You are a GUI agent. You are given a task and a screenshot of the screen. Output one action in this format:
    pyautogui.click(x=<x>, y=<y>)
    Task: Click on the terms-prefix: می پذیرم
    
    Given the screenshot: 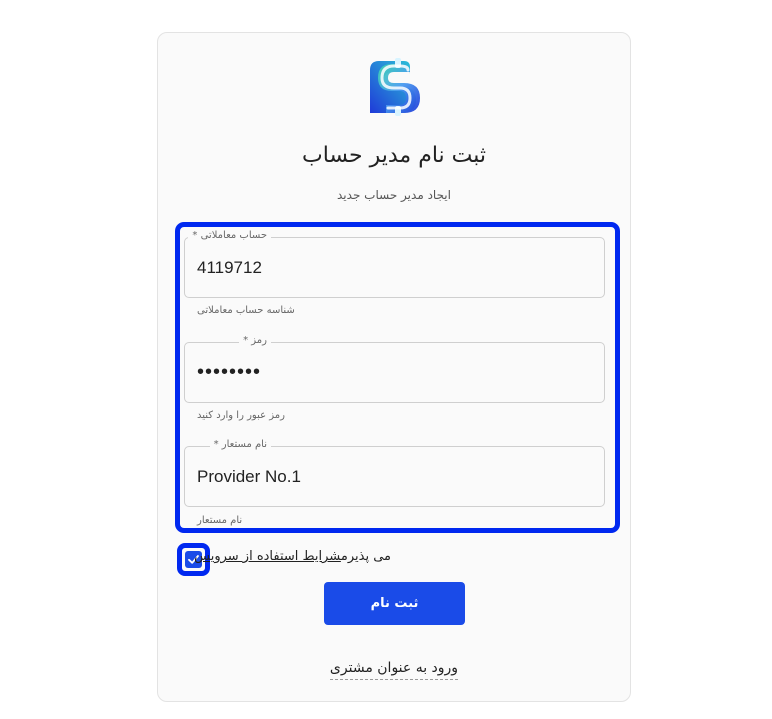 What is the action you would take?
    pyautogui.click(x=365, y=556)
    